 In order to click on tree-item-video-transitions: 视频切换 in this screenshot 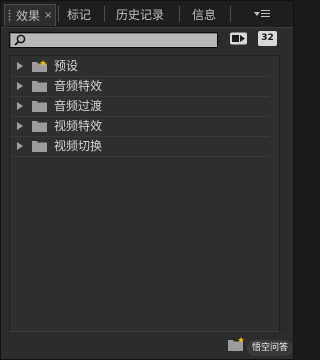, I will do `click(139, 146)`.